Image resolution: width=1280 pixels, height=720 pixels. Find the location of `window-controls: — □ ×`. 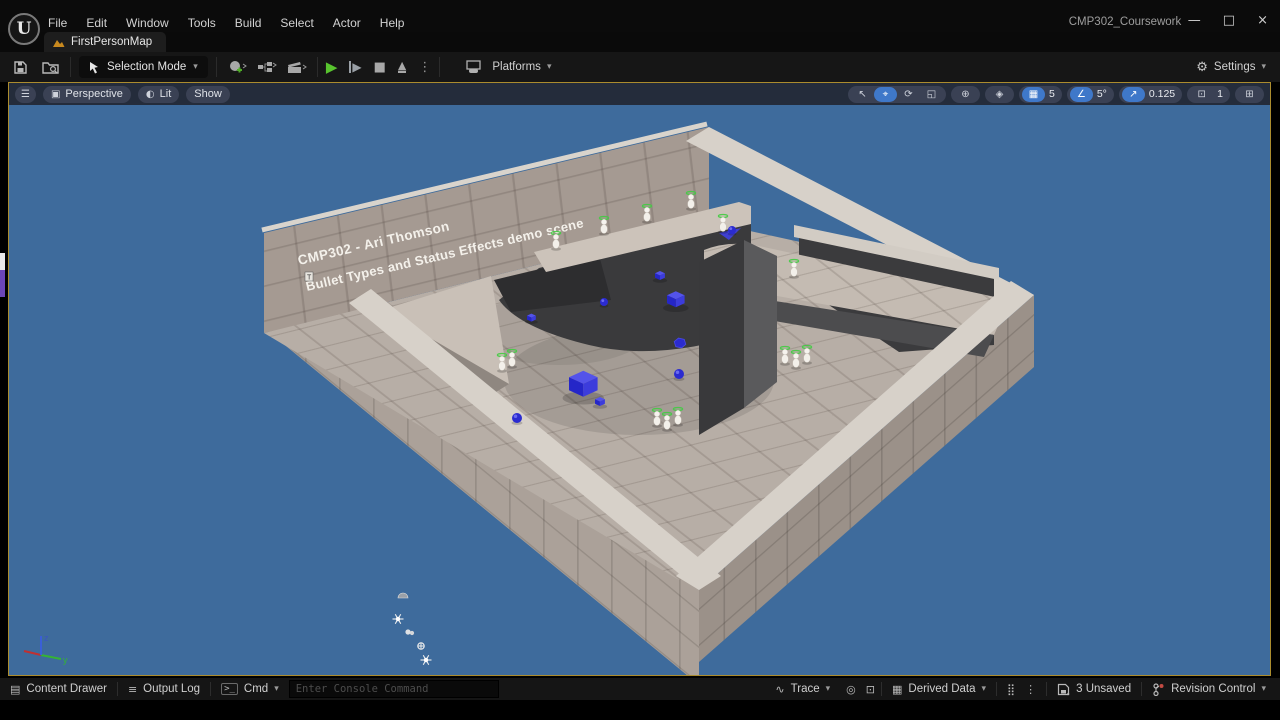

window-controls: — □ × is located at coordinates (1228, 20).